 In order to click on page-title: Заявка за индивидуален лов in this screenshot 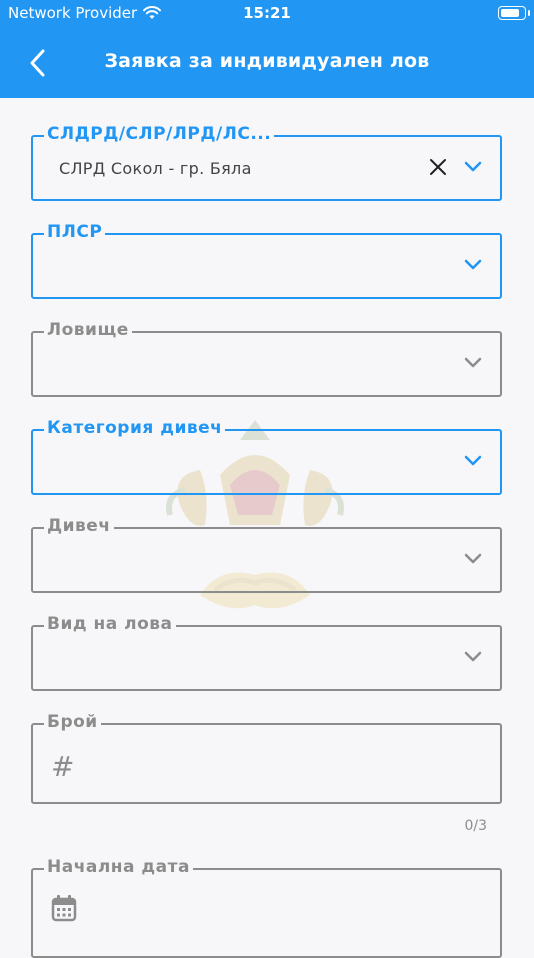, I will do `click(267, 61)`.